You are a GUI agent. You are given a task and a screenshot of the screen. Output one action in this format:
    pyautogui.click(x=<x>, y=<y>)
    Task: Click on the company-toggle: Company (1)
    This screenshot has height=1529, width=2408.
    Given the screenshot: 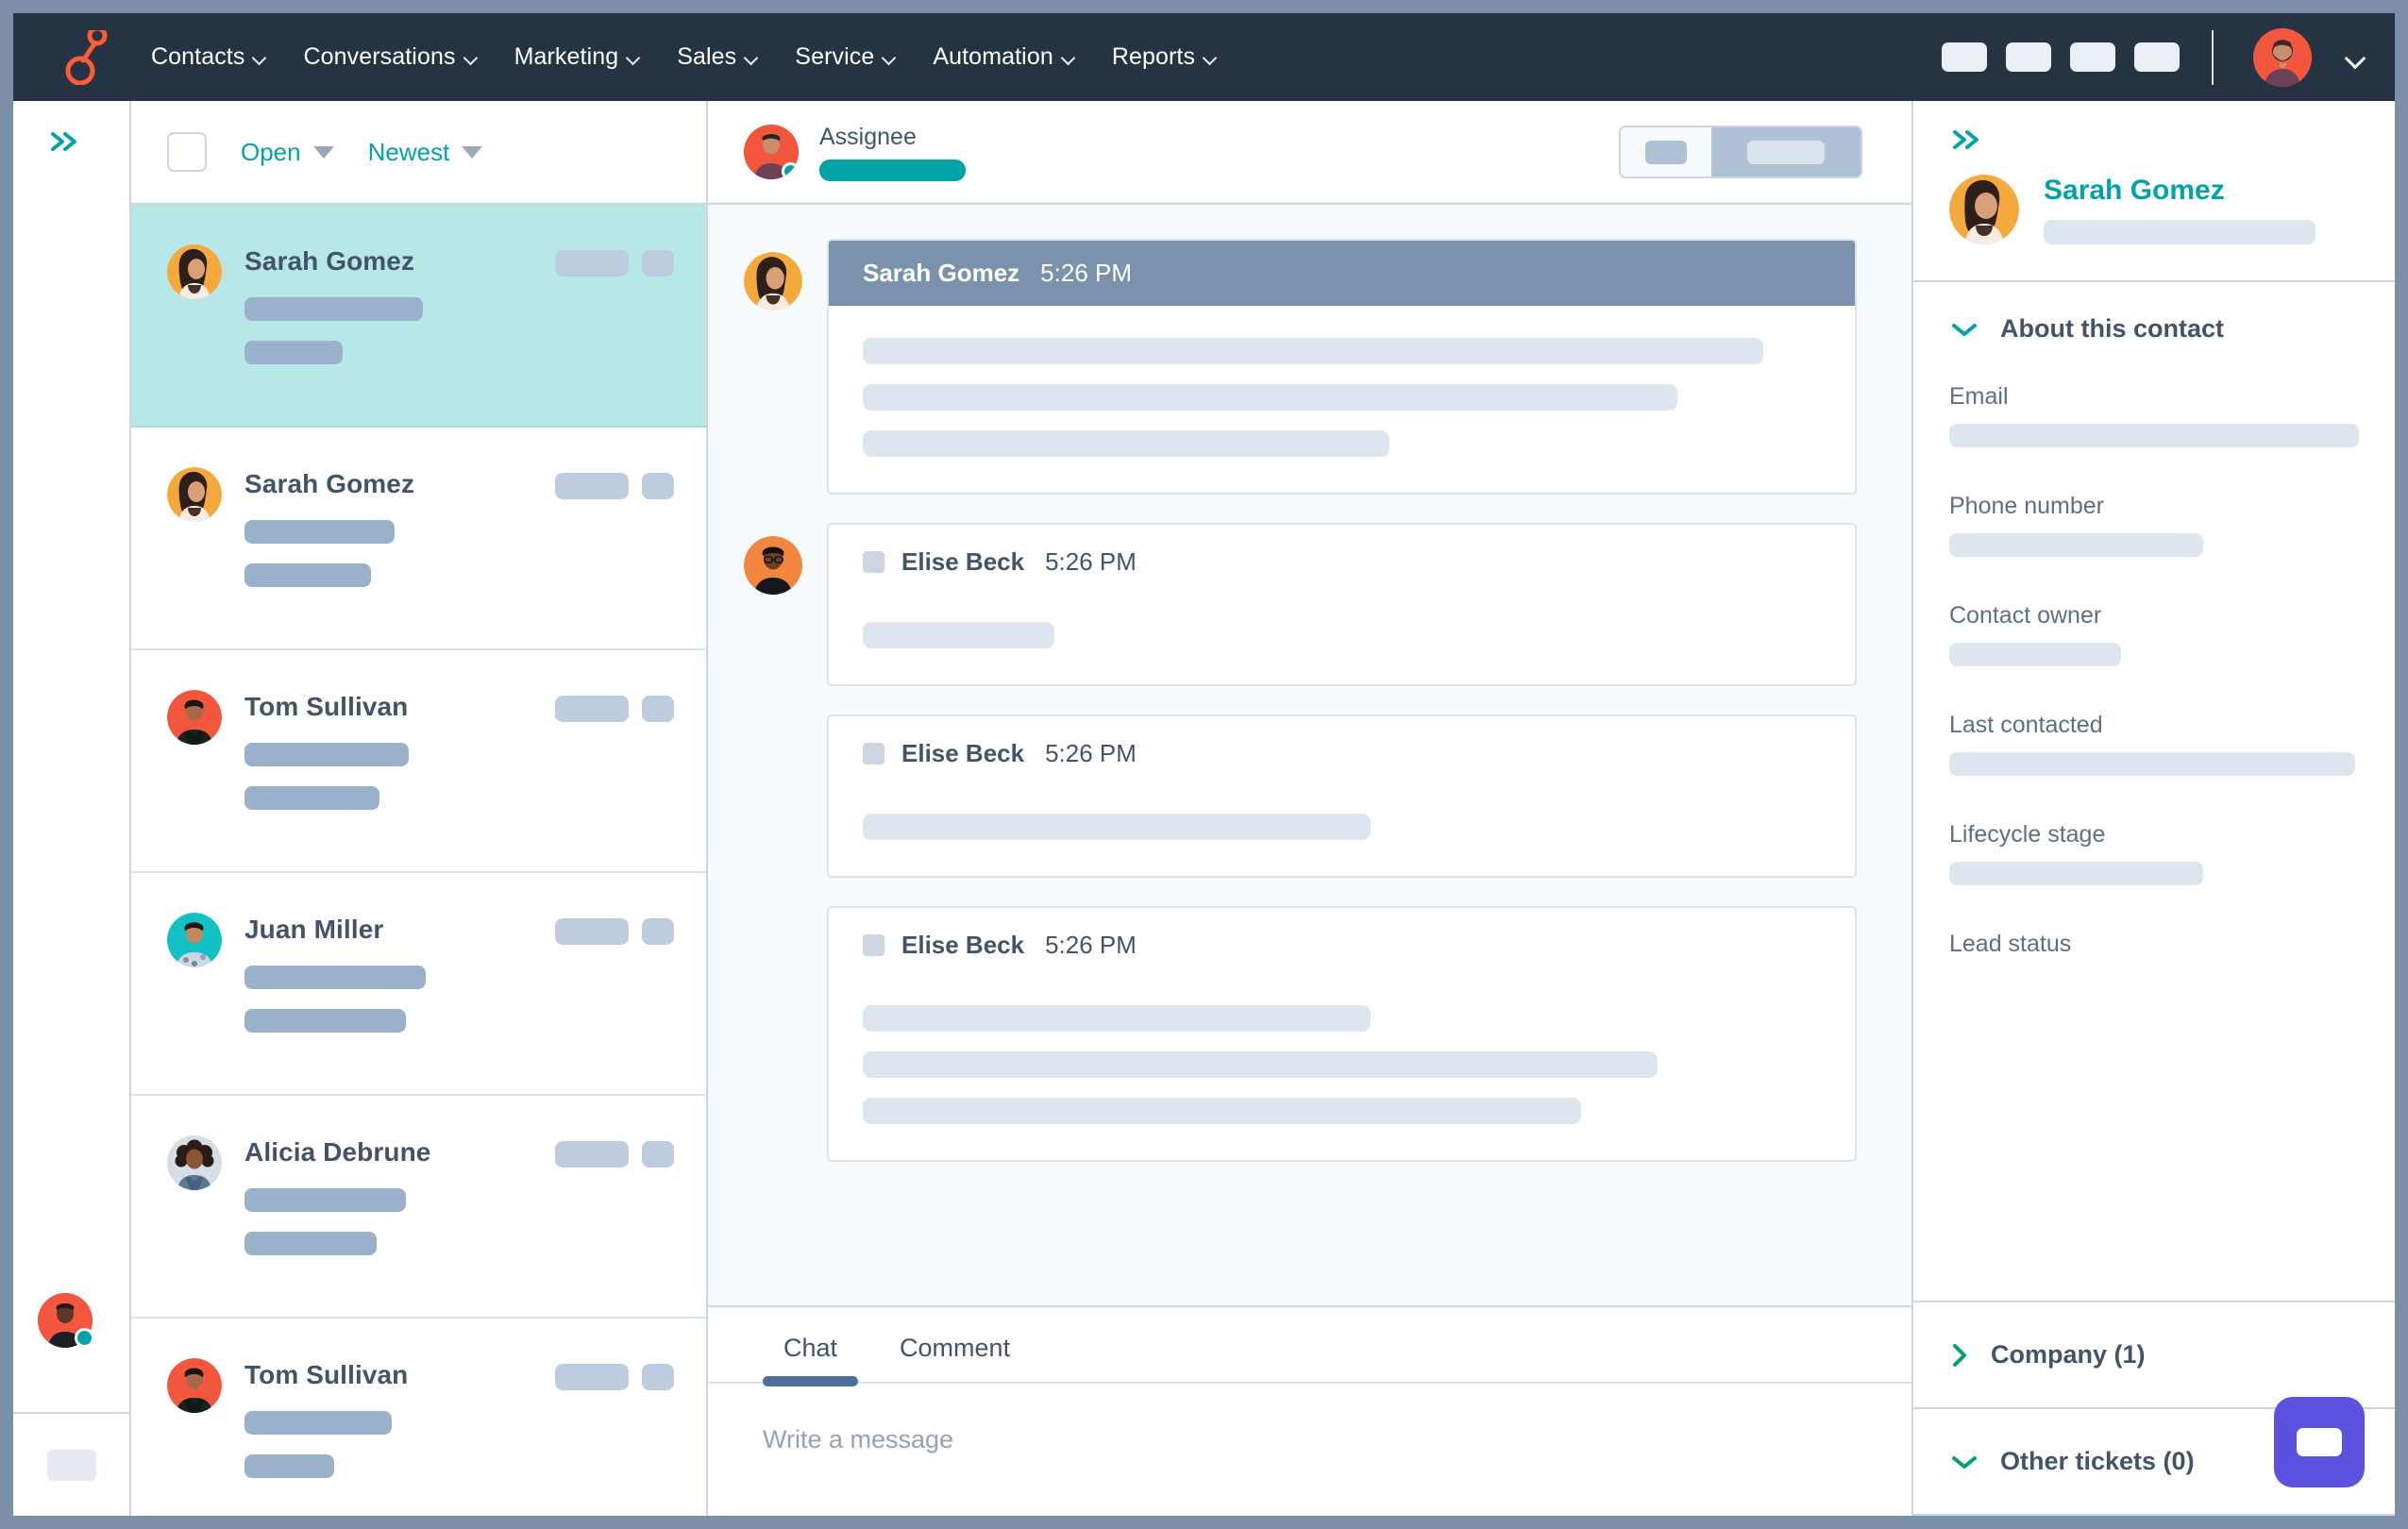 What is the action you would take?
    pyautogui.click(x=2047, y=1354)
    